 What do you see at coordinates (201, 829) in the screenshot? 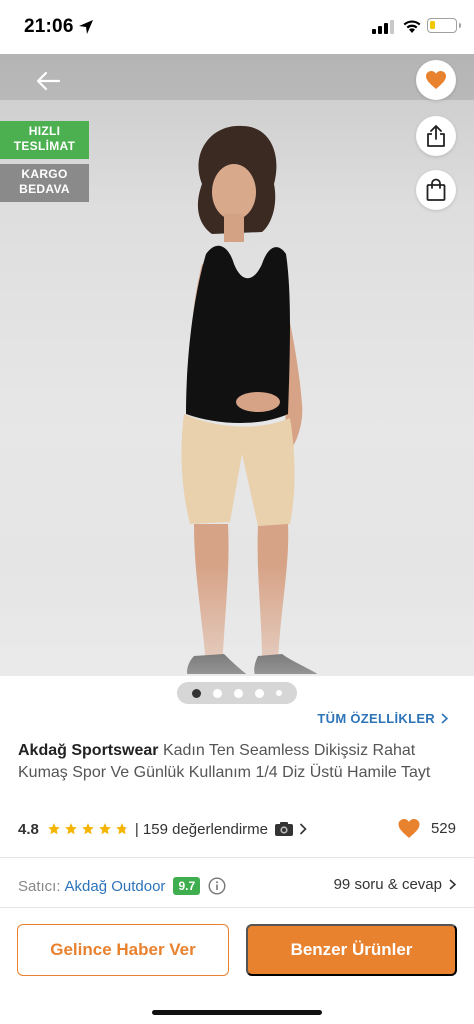
I see `review-count: | 159 değerlendirme` at bounding box center [201, 829].